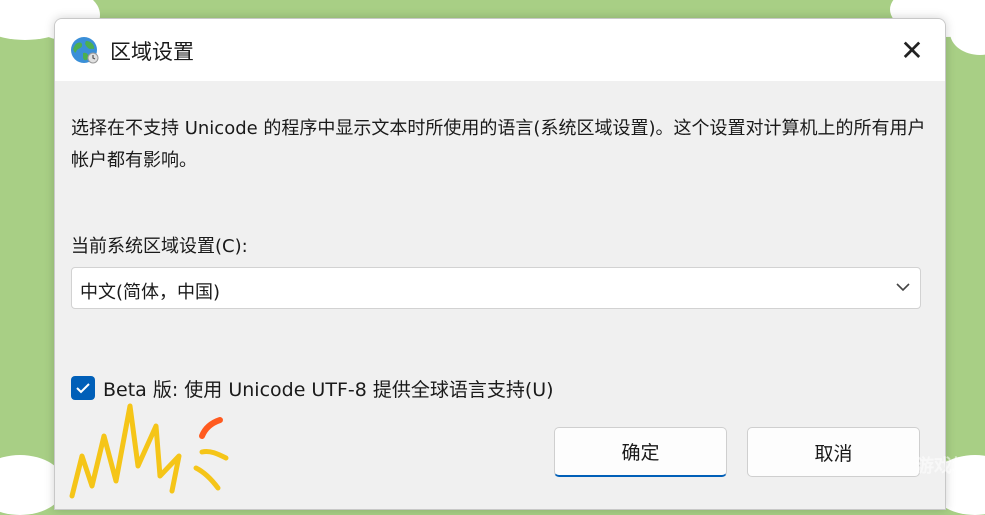 The height and width of the screenshot is (515, 985). What do you see at coordinates (496, 288) in the screenshot?
I see `system-locale-dropdown: 中文(简体，中国)` at bounding box center [496, 288].